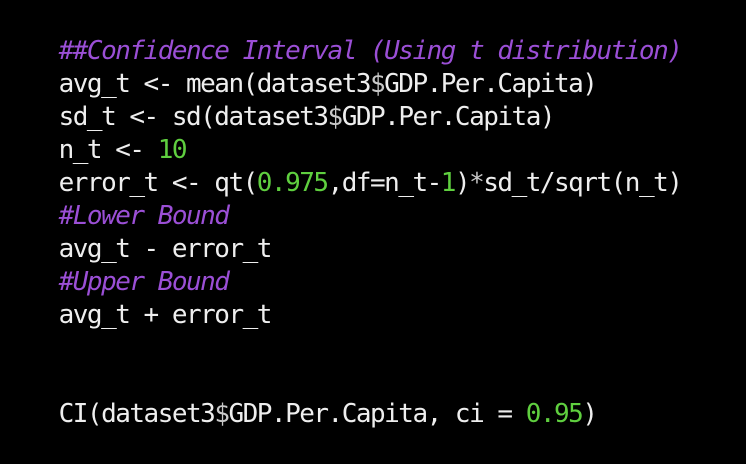  What do you see at coordinates (377, 414) in the screenshot?
I see `code-text: GDP.Per.Capita, ci =` at bounding box center [377, 414].